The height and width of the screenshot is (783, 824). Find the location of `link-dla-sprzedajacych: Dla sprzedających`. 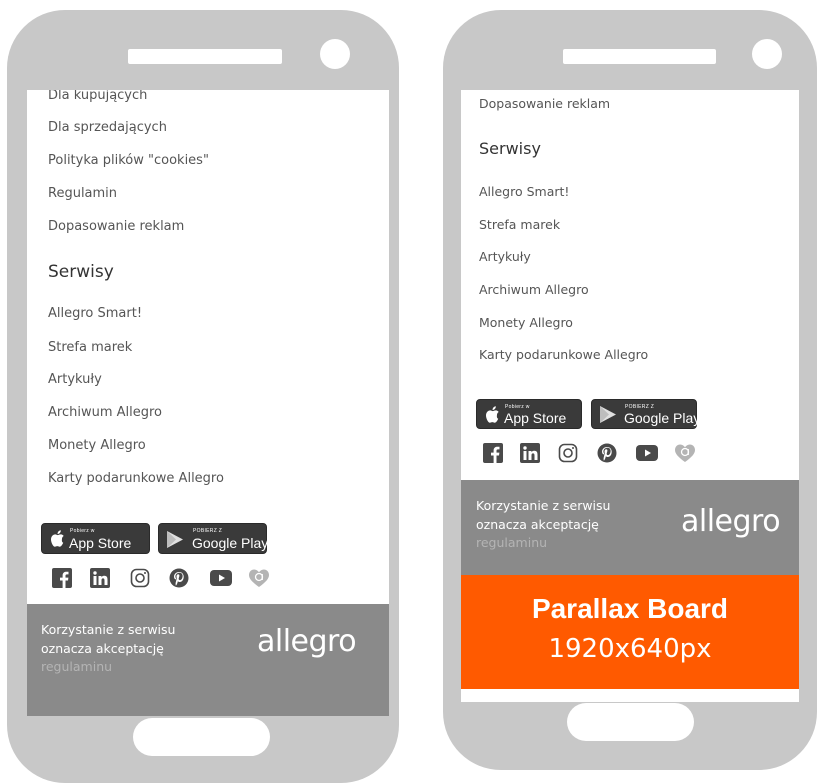

link-dla-sprzedajacych: Dla sprzedających is located at coordinates (107, 127).